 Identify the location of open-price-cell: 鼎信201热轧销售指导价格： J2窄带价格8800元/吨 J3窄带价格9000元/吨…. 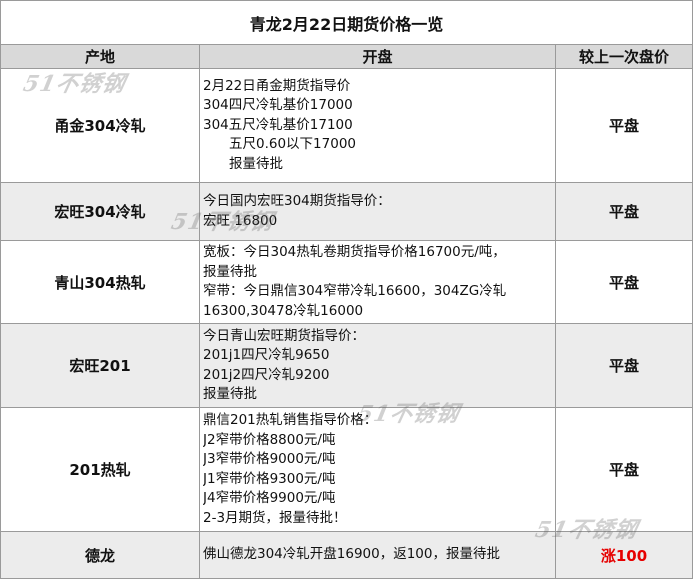
(377, 469).